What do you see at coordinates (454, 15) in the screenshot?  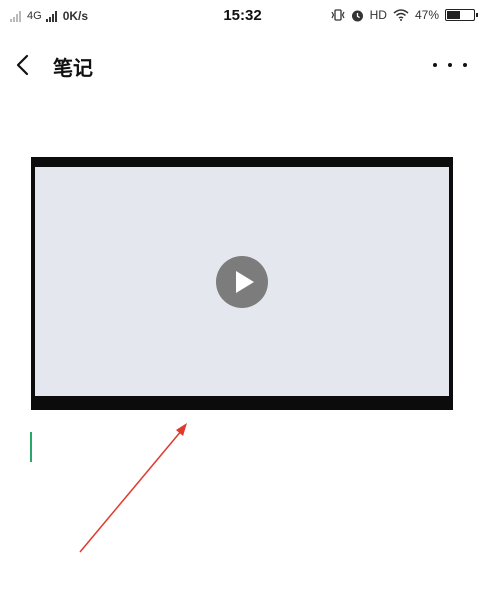 I see `battery-fill` at bounding box center [454, 15].